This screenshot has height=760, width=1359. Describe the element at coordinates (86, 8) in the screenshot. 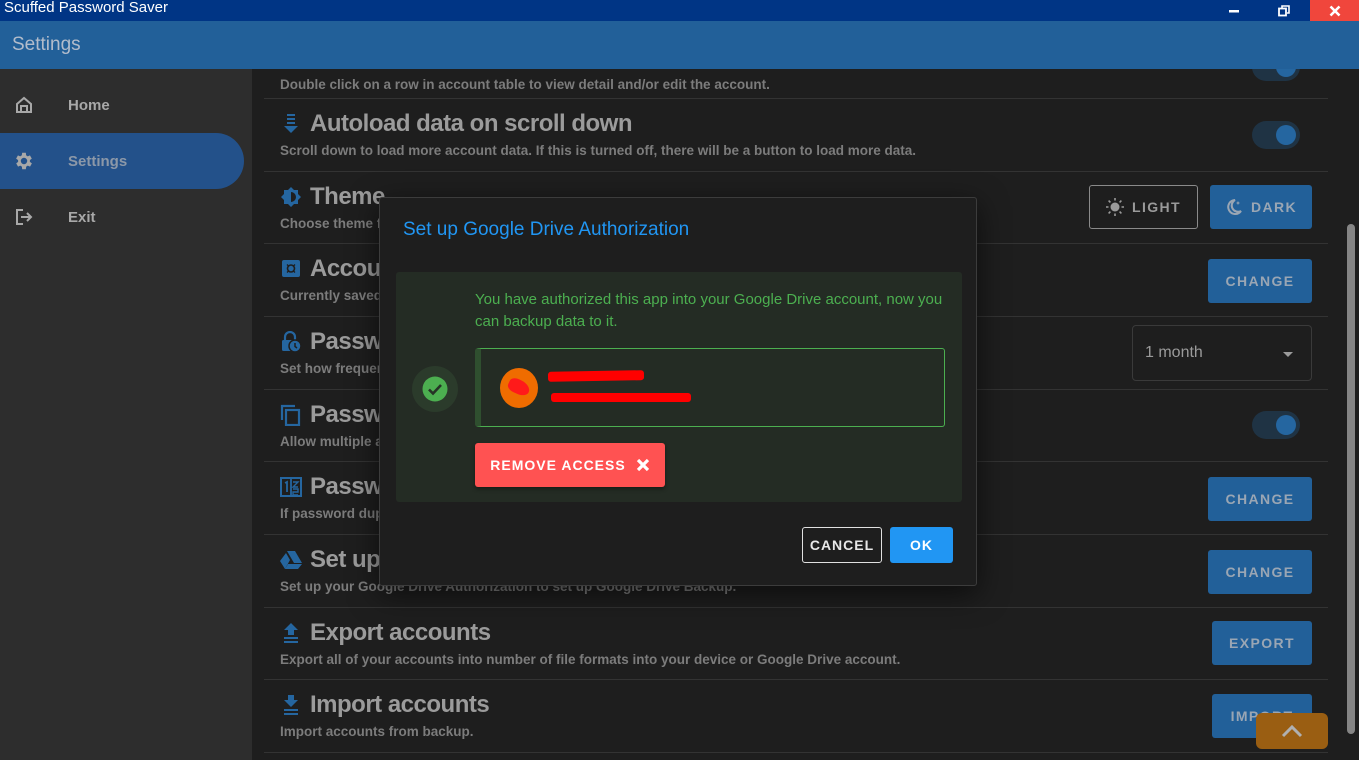

I see `window-title: Scuffed Password Saver` at that location.